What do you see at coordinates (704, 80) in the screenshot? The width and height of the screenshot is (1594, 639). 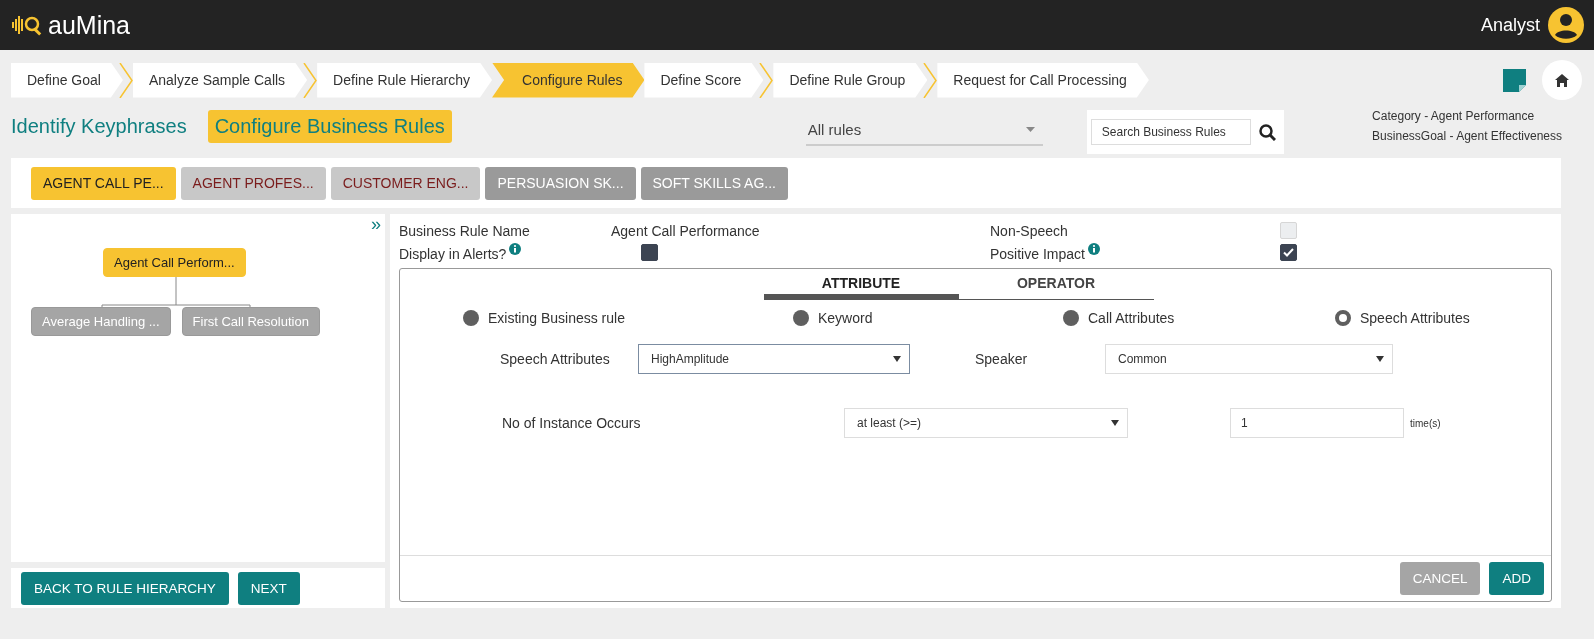 I see `step-tab: Define Score` at bounding box center [704, 80].